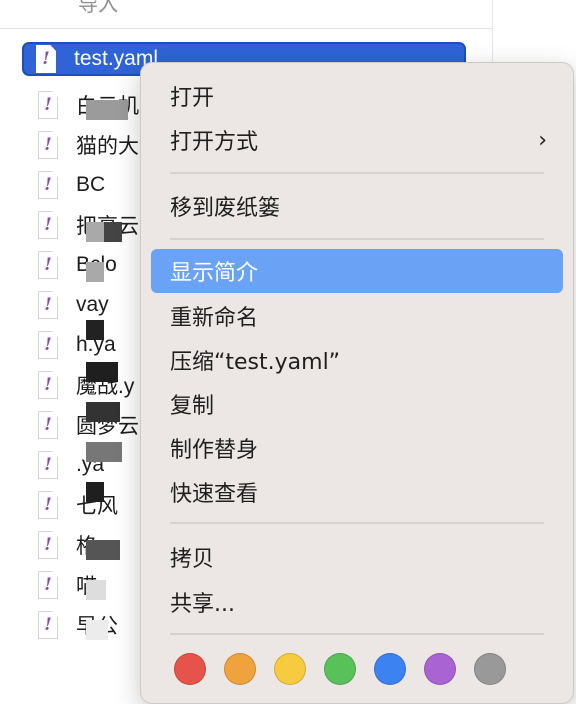 The width and height of the screenshot is (576, 704). Describe the element at coordinates (91, 184) in the screenshot. I see `file-name: BC` at that location.